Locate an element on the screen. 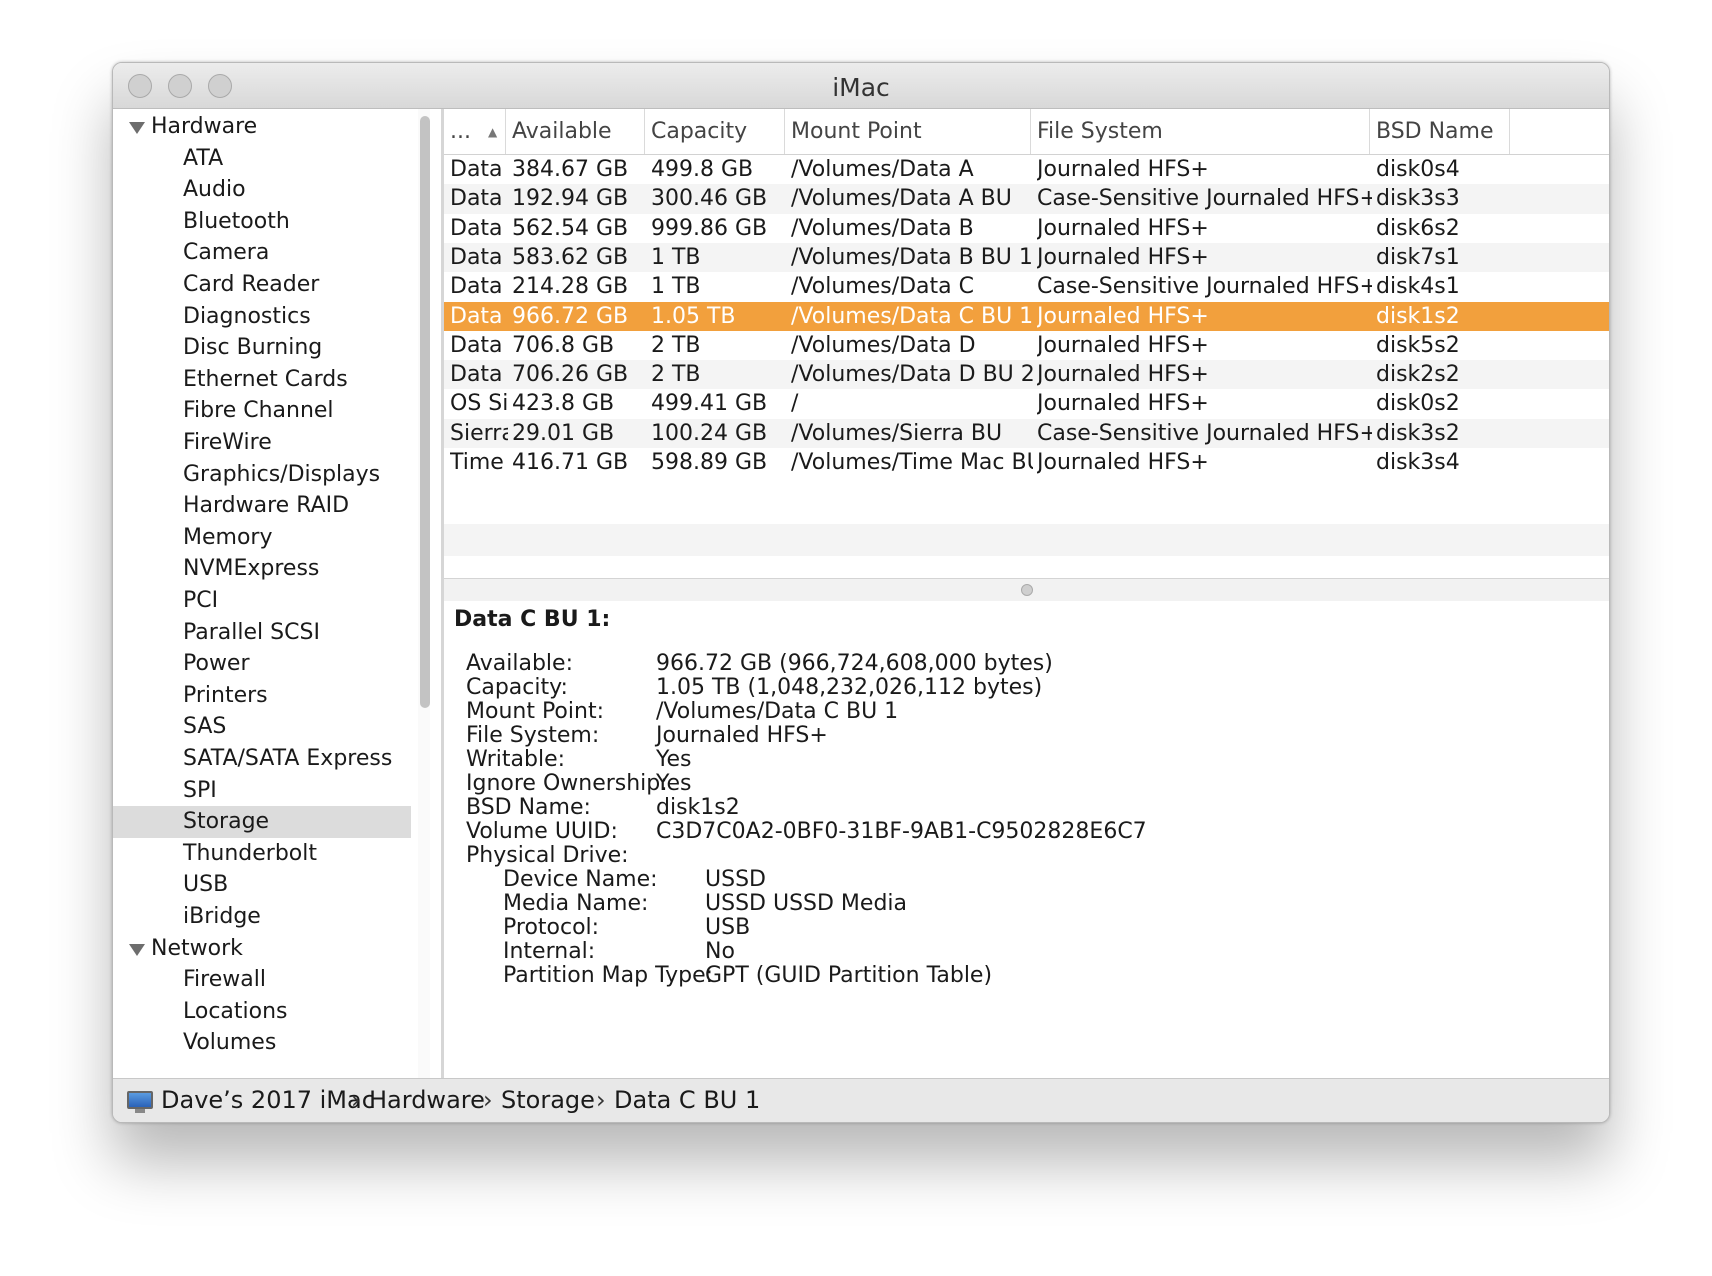  column-header-bsd-name: BSD Name is located at coordinates (1440, 131).